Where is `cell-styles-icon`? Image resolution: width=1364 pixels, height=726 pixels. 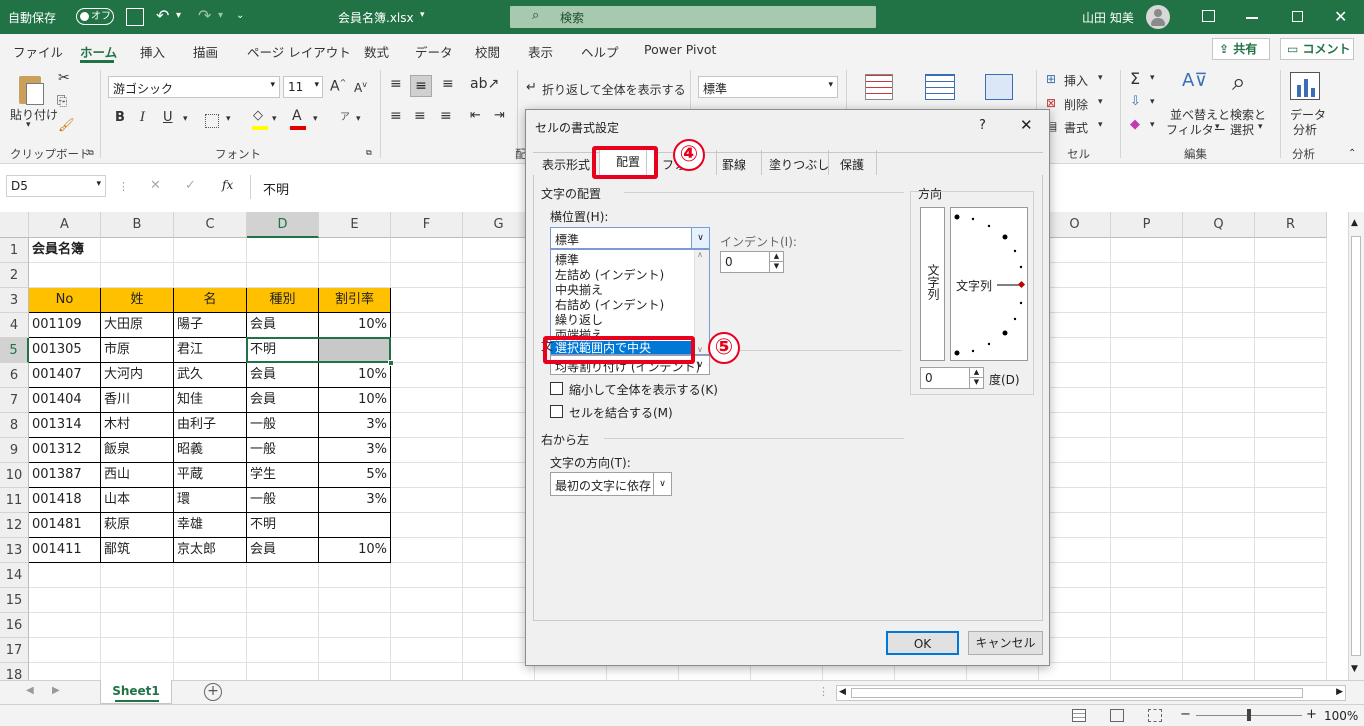
cell-styles-icon is located at coordinates (999, 87).